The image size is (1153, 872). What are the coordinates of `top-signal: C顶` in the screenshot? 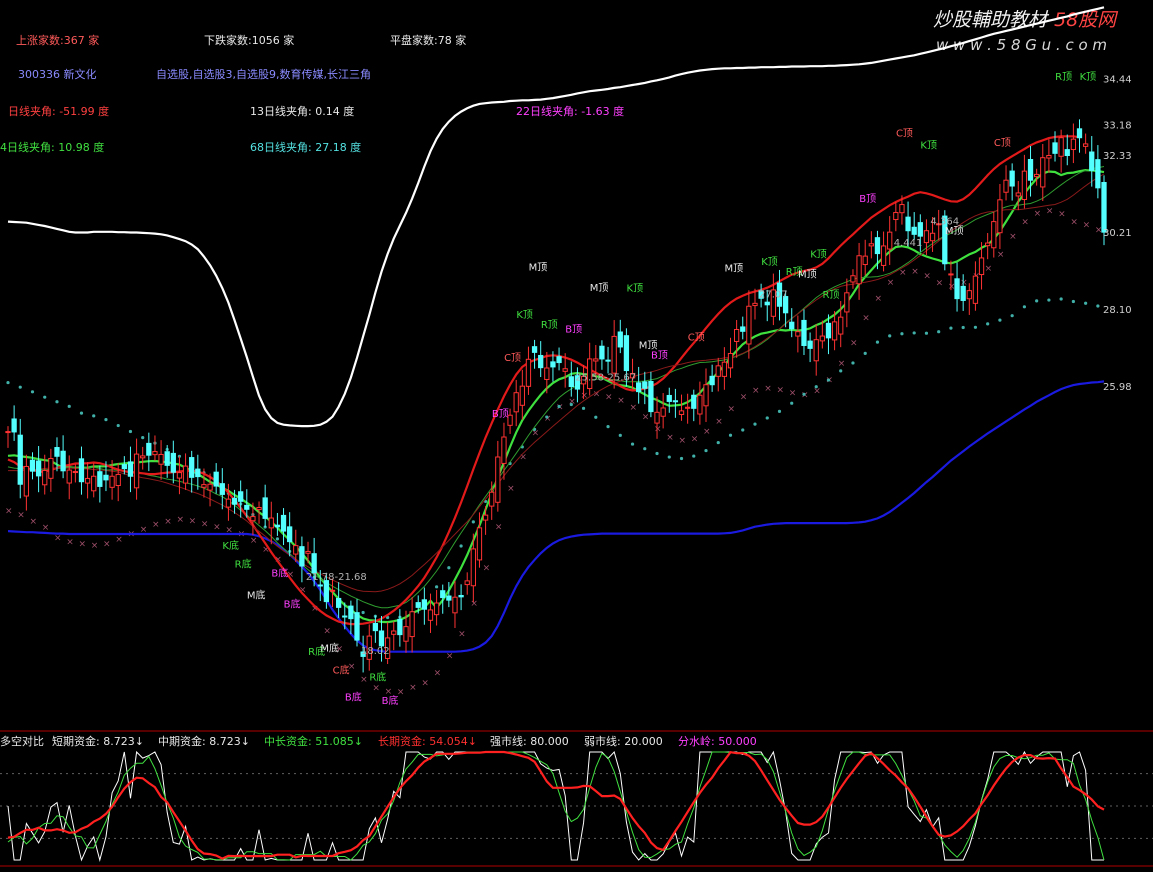 It's located at (904, 134).